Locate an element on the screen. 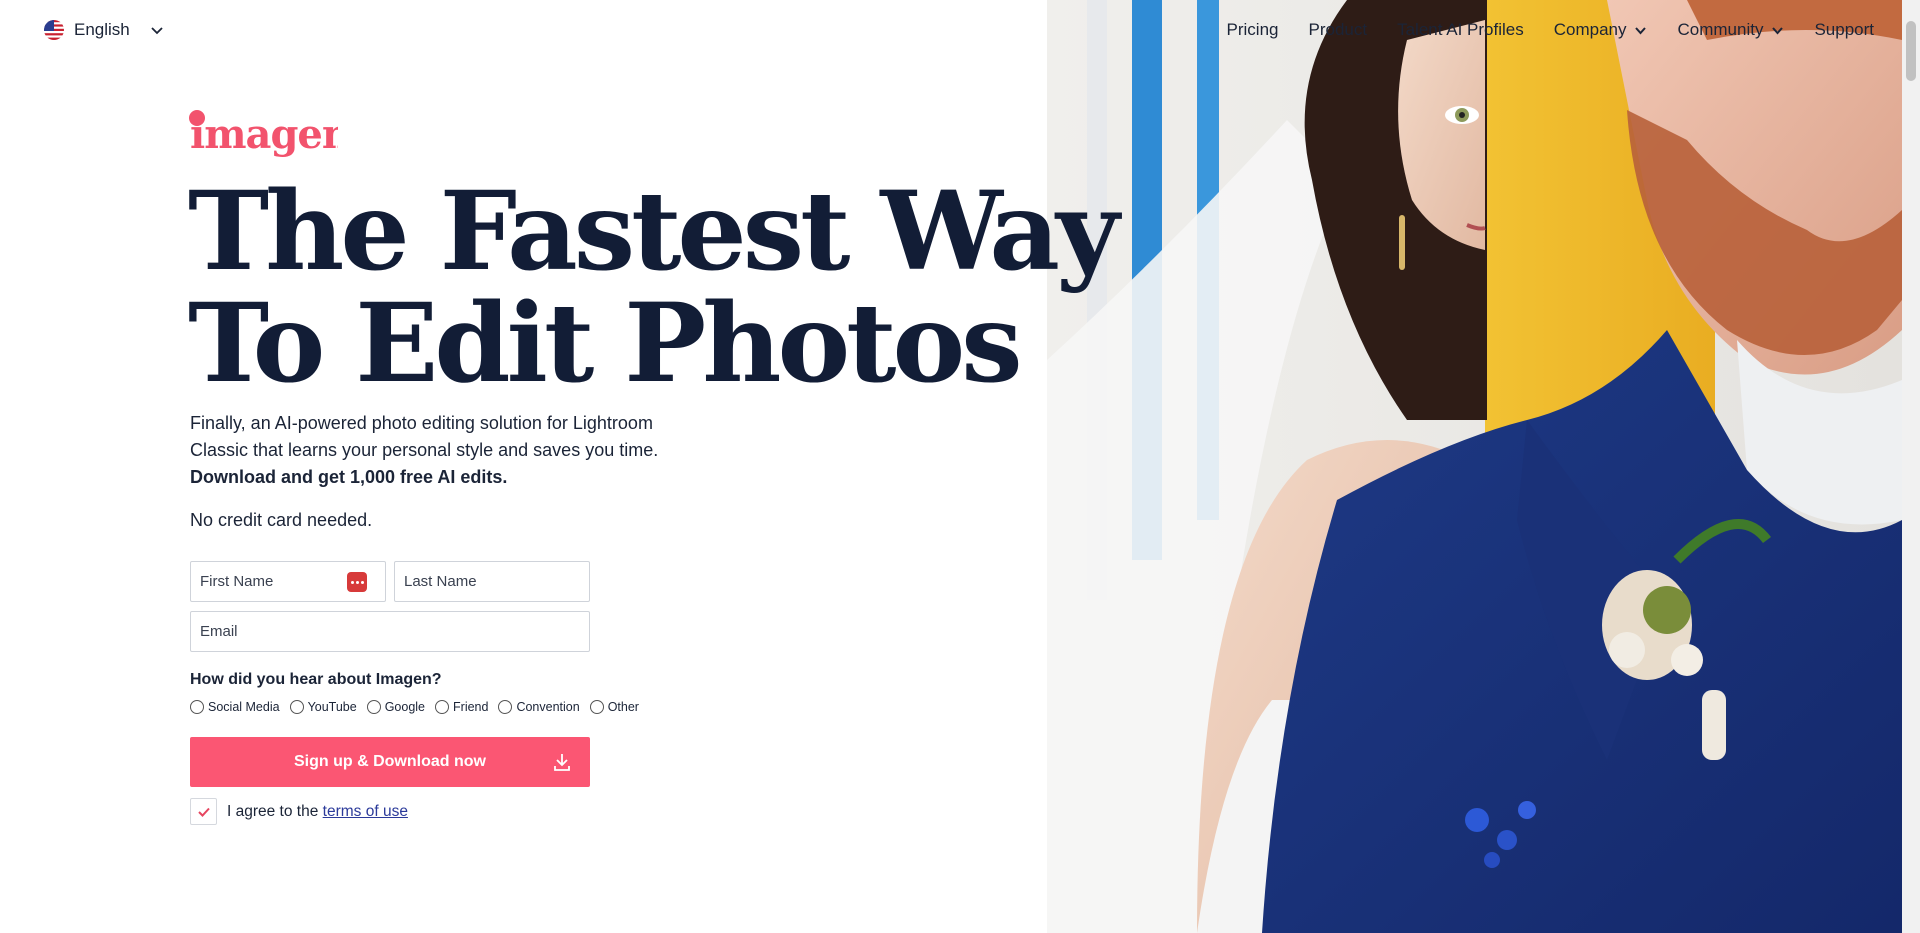 The height and width of the screenshot is (933, 1920). signup-button-label: Sign up & Download now is located at coordinates (390, 761).